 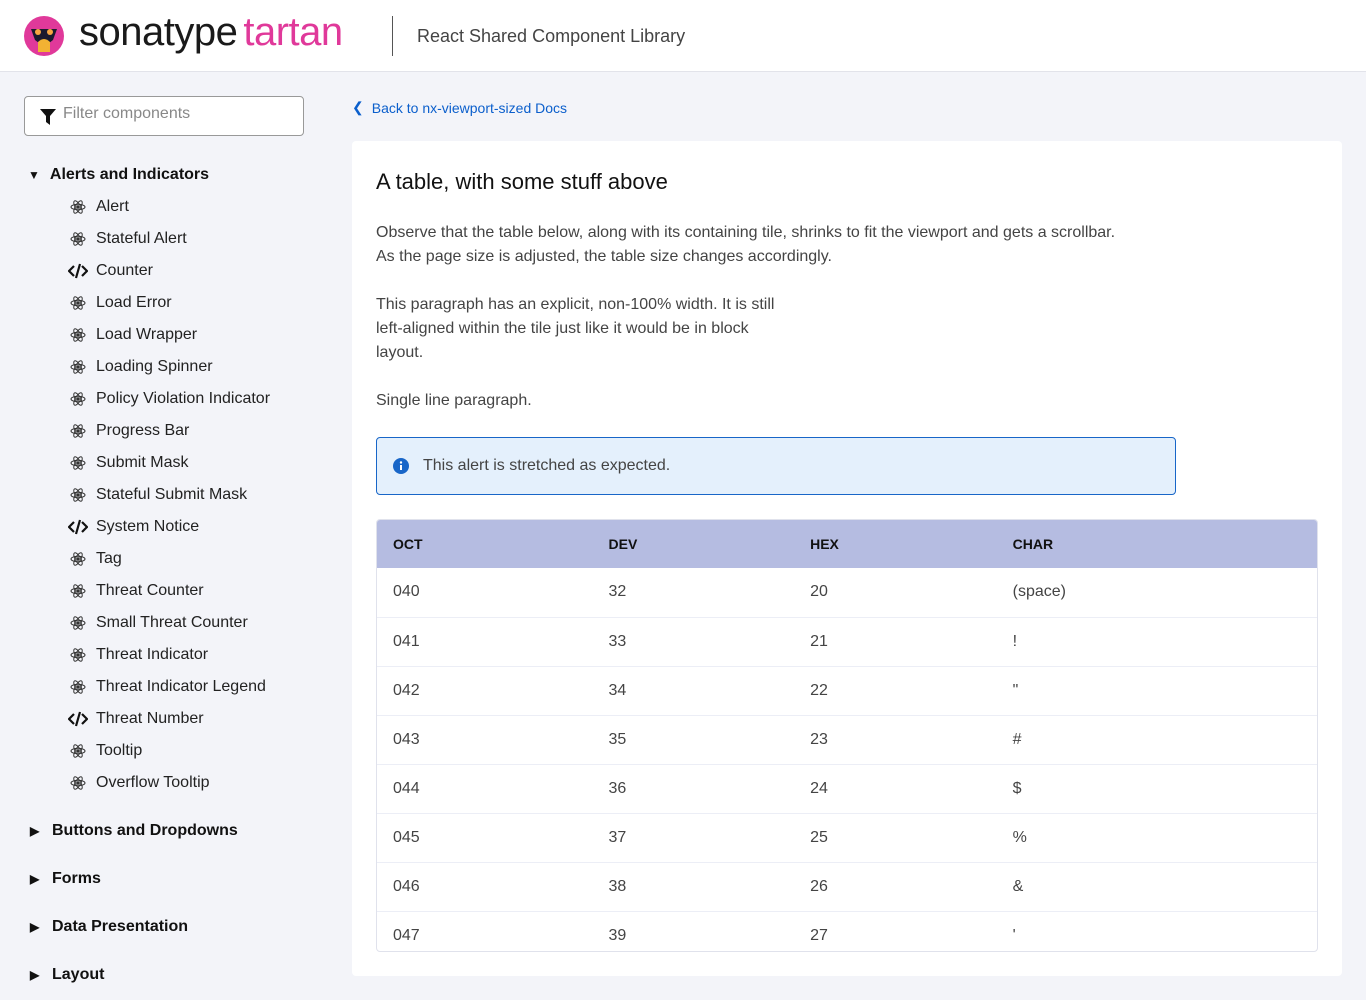 What do you see at coordinates (847, 789) in the screenshot?
I see `table-row: 044 36 24 $` at bounding box center [847, 789].